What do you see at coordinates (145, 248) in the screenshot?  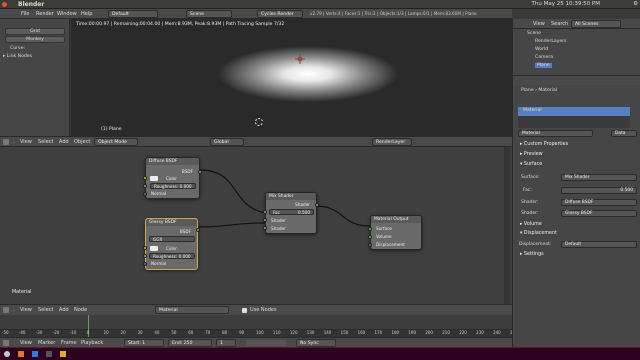 I see `glossy-color-socket` at bounding box center [145, 248].